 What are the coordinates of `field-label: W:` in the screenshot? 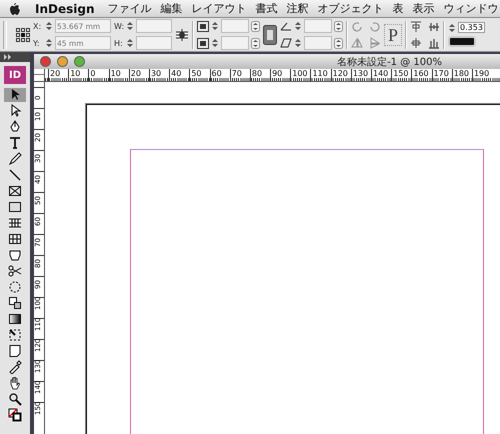 It's located at (119, 26).